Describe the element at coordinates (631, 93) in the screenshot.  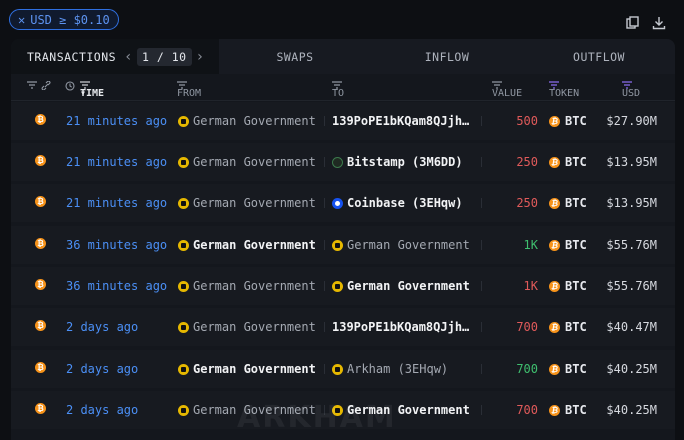
I see `usd-header-label: USD` at that location.